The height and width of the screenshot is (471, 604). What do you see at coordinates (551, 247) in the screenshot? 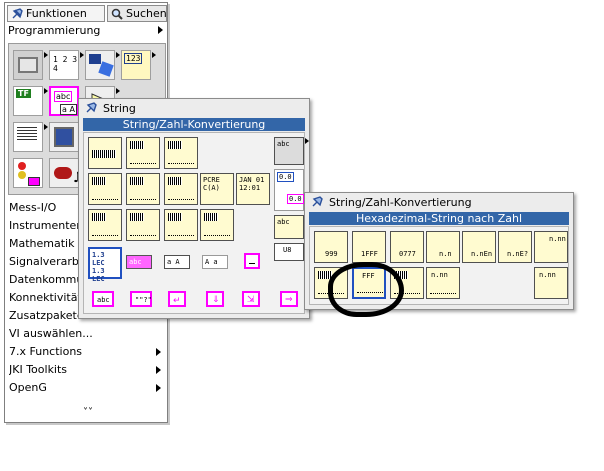
I see `string-to-number-icon: n.nn` at bounding box center [551, 247].